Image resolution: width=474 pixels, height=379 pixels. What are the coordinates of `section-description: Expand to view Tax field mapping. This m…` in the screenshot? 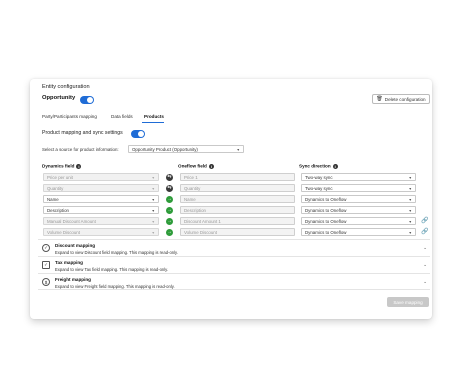 It's located at (112, 269).